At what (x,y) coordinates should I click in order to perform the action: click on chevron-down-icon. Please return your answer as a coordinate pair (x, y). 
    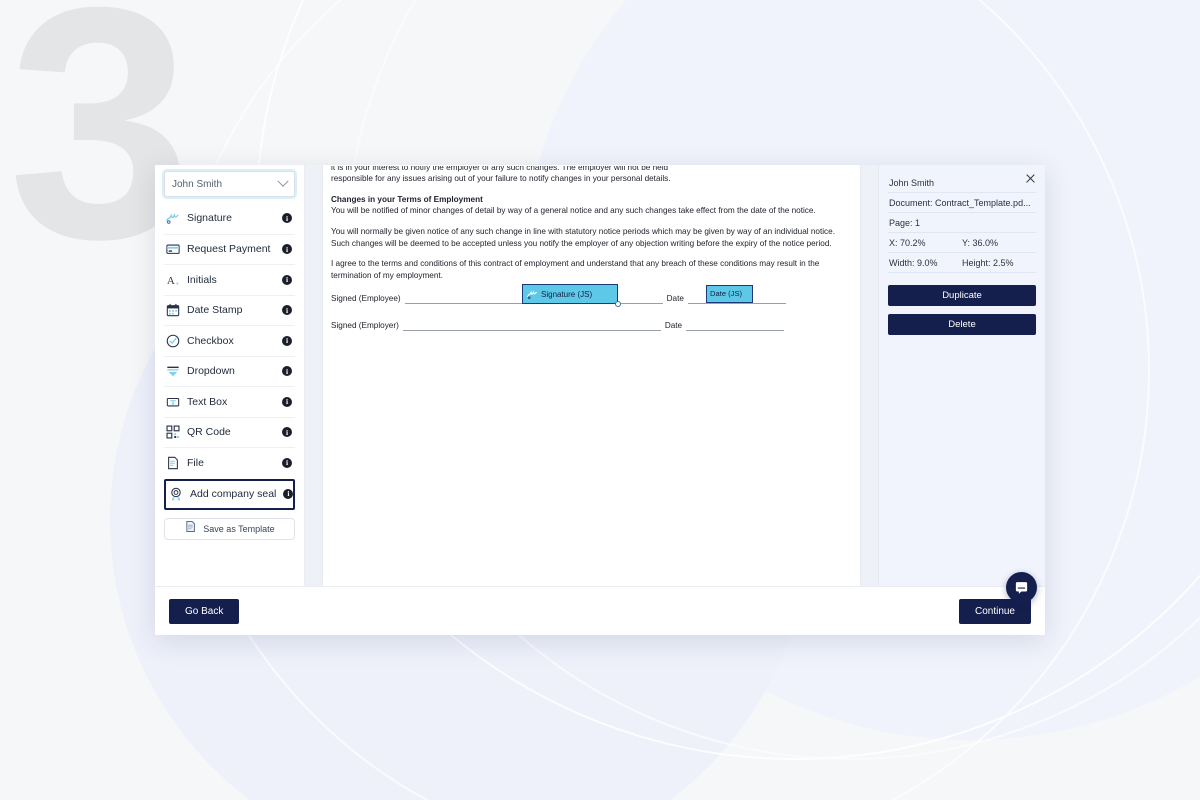
    Looking at the image, I should click on (283, 181).